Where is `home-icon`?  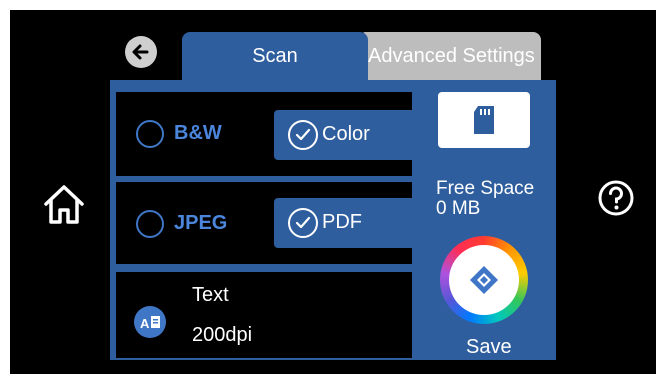
home-icon is located at coordinates (64, 204).